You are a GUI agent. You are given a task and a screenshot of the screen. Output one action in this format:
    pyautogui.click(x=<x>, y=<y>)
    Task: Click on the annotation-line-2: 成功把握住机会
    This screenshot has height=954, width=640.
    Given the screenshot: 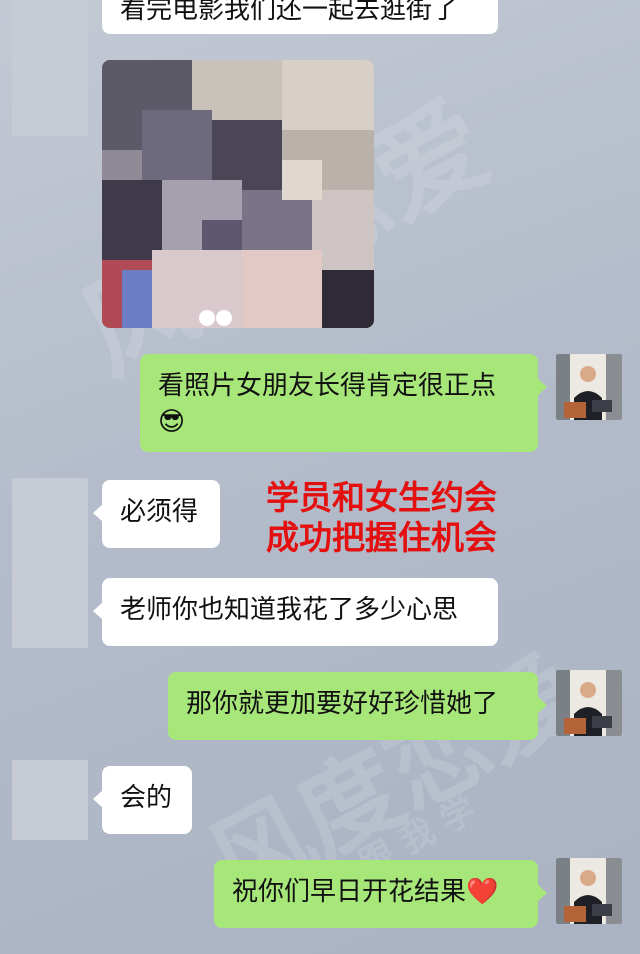 What is the action you would take?
    pyautogui.click(x=381, y=537)
    